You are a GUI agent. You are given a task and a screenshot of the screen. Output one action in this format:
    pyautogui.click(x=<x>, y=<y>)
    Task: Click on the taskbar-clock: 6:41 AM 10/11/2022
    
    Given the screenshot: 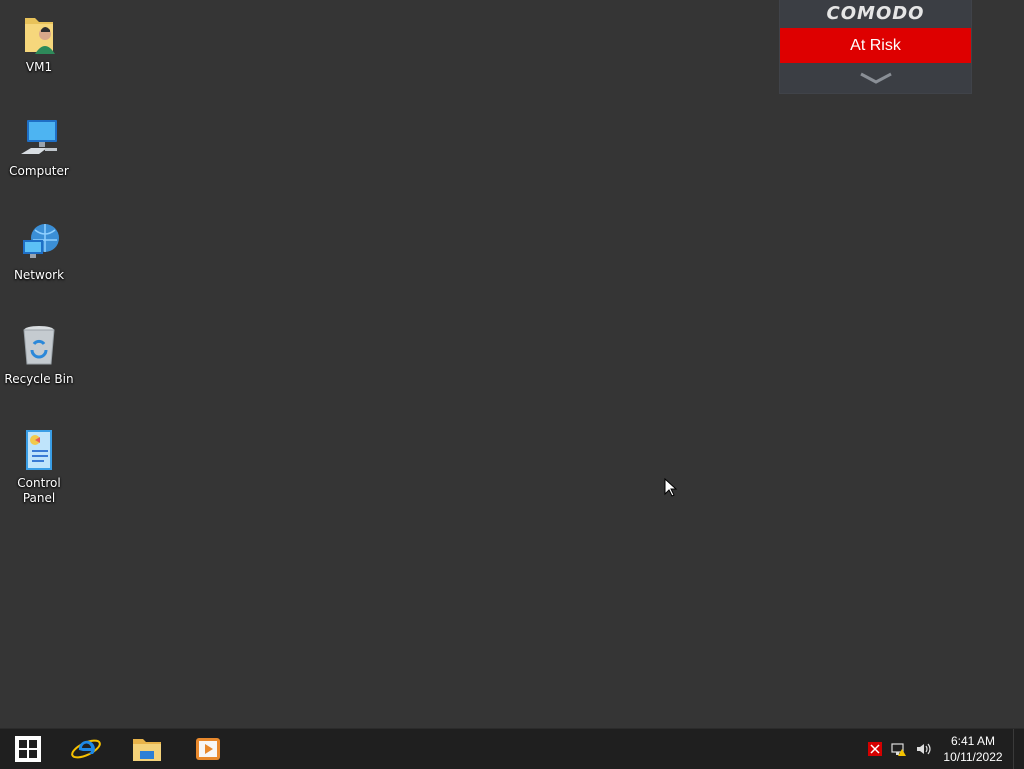 What is the action you would take?
    pyautogui.click(x=973, y=749)
    